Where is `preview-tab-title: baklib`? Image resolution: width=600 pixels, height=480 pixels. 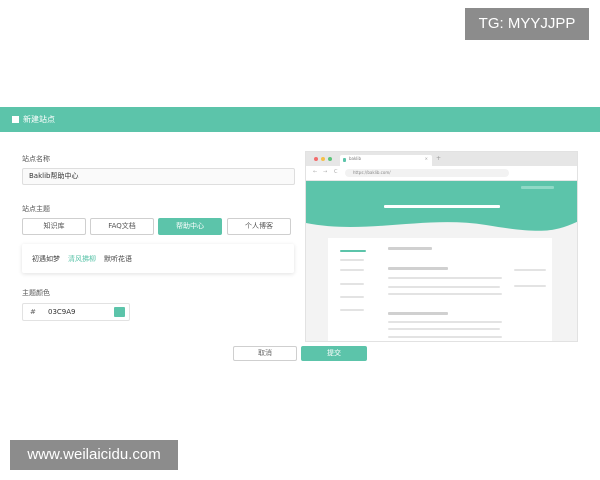 preview-tab-title: baklib is located at coordinates (355, 158).